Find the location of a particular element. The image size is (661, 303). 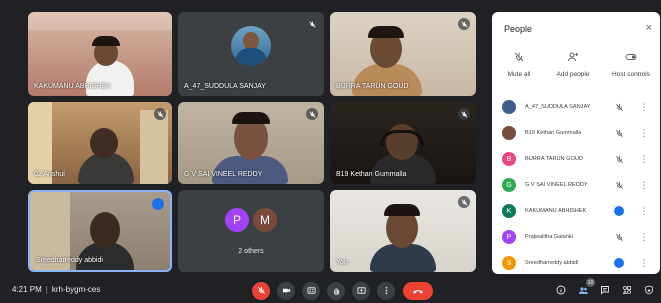

more-options-button is located at coordinates (386, 291).